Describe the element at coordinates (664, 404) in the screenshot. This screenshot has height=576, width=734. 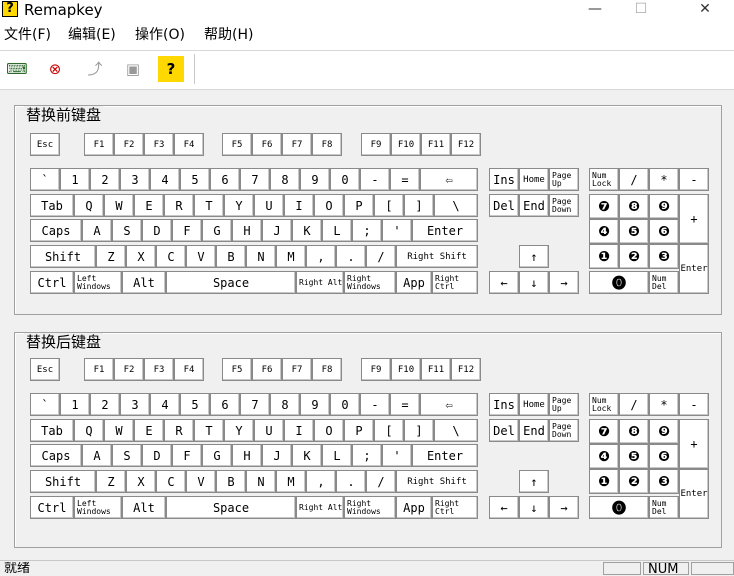
I see `kb-after-key-num-multiply: *` at that location.